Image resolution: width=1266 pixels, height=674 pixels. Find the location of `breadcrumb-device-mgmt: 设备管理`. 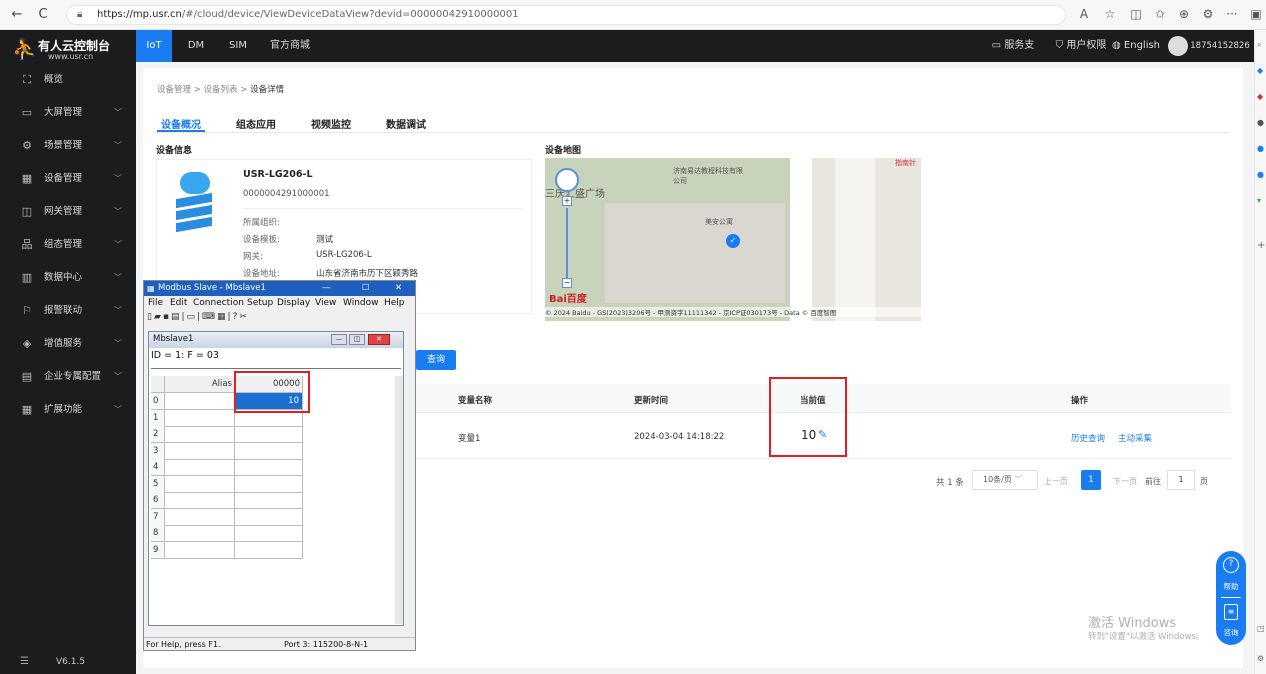

breadcrumb-device-mgmt: 设备管理 is located at coordinates (174, 90).